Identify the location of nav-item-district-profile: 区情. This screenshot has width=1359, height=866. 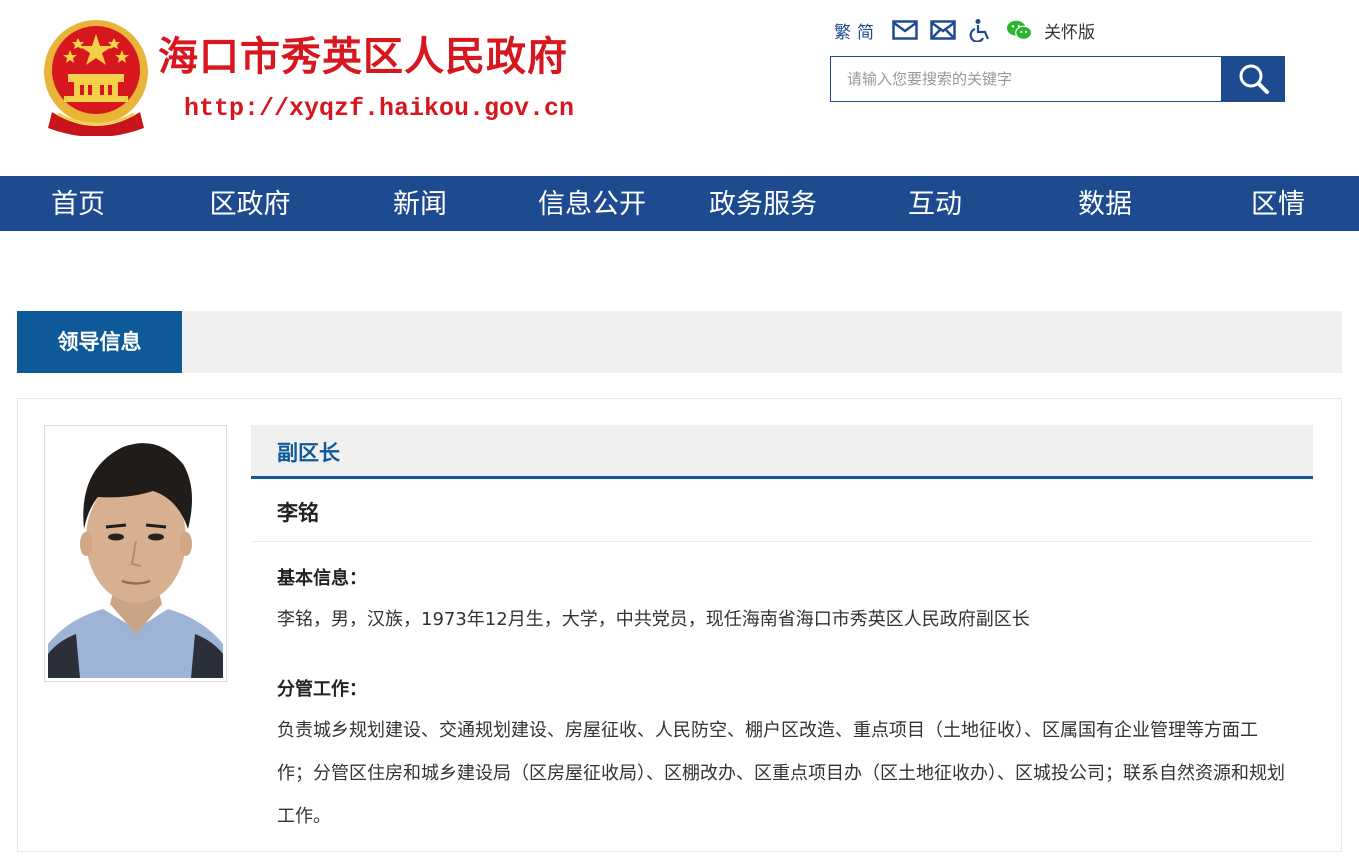
(1278, 203).